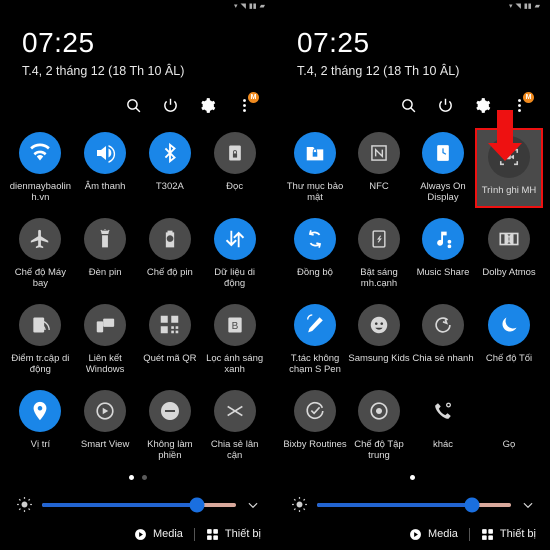  I want to click on tile-screen-recorder: Trình ghi MH, so click(509, 167).